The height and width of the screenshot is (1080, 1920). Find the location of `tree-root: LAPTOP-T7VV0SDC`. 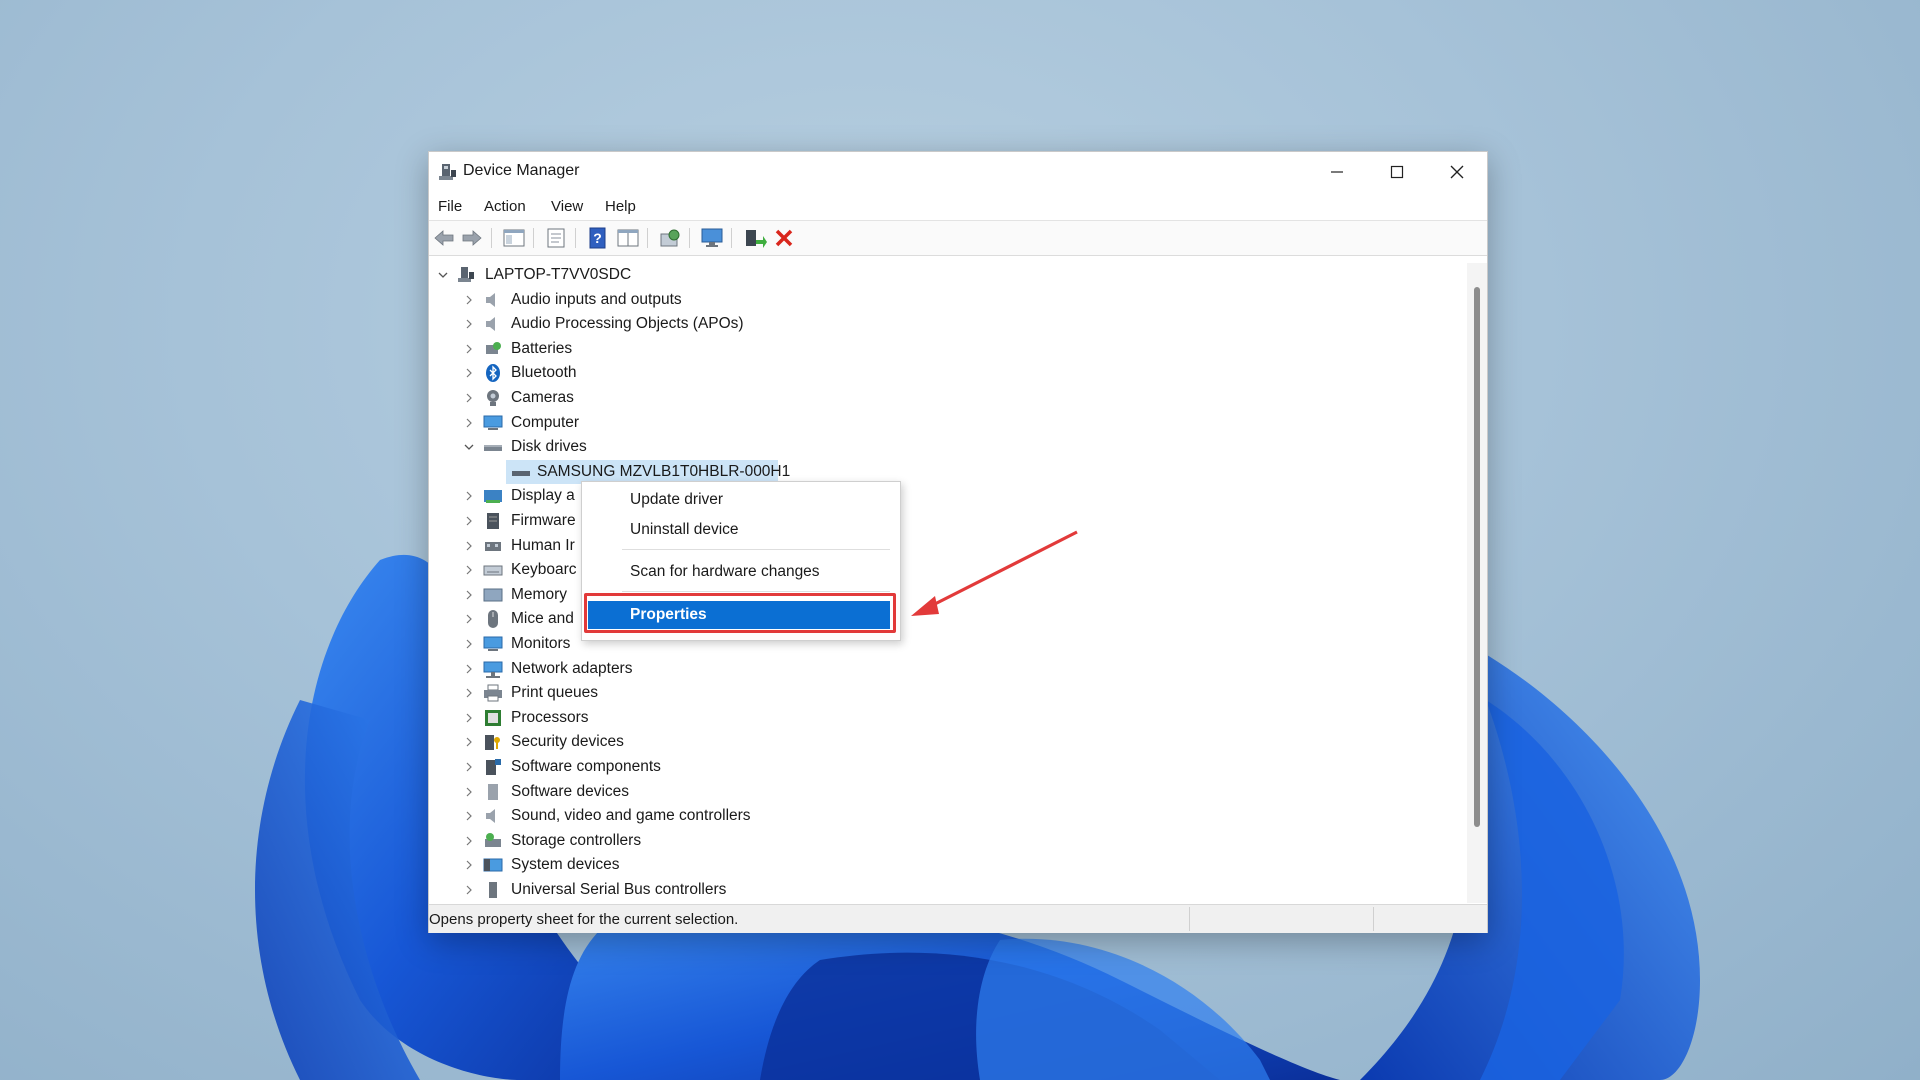

tree-root: LAPTOP-T7VV0SDC is located at coordinates (729, 275).